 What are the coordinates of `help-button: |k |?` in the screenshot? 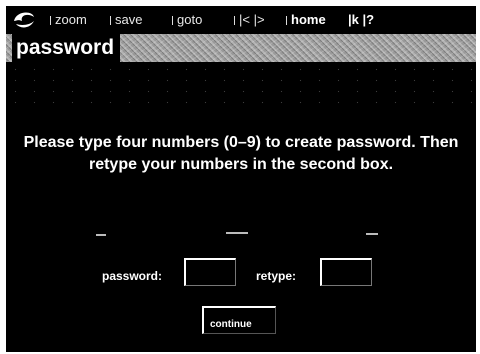 It's located at (361, 20).